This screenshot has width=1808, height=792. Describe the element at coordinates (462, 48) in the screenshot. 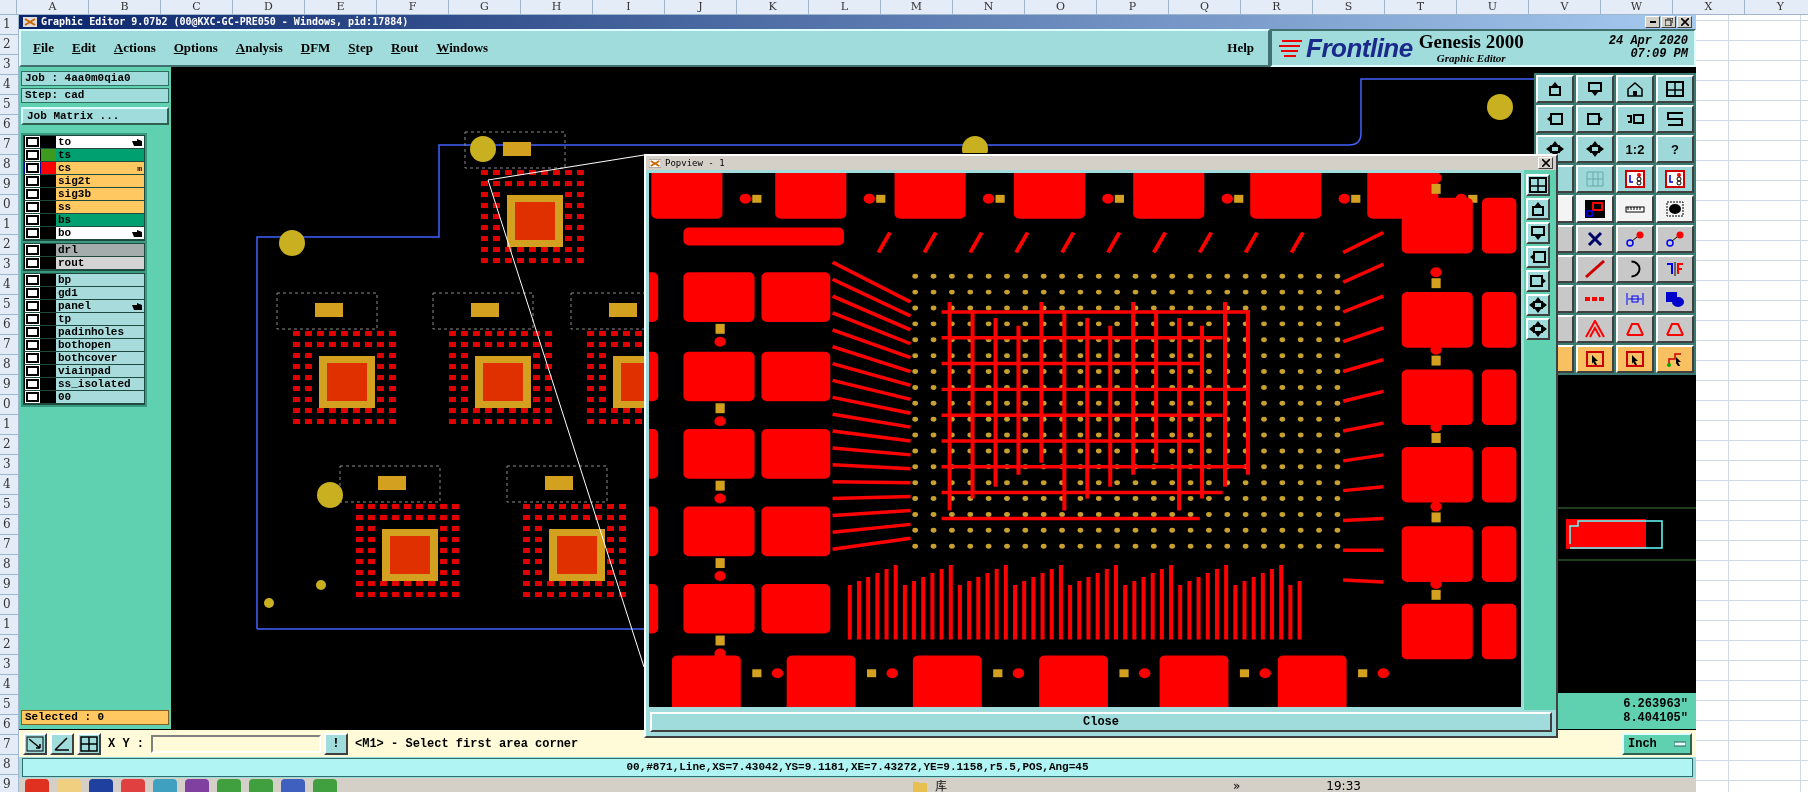

I see `menu-item: Windows` at that location.